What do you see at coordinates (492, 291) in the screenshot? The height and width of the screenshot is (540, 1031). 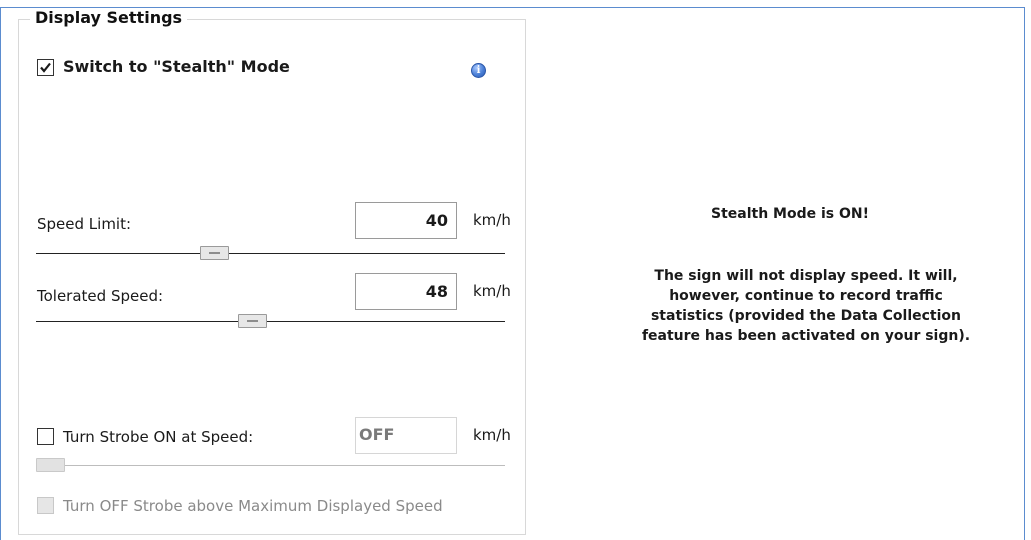 I see `tolerated-speed-unit: km/h` at bounding box center [492, 291].